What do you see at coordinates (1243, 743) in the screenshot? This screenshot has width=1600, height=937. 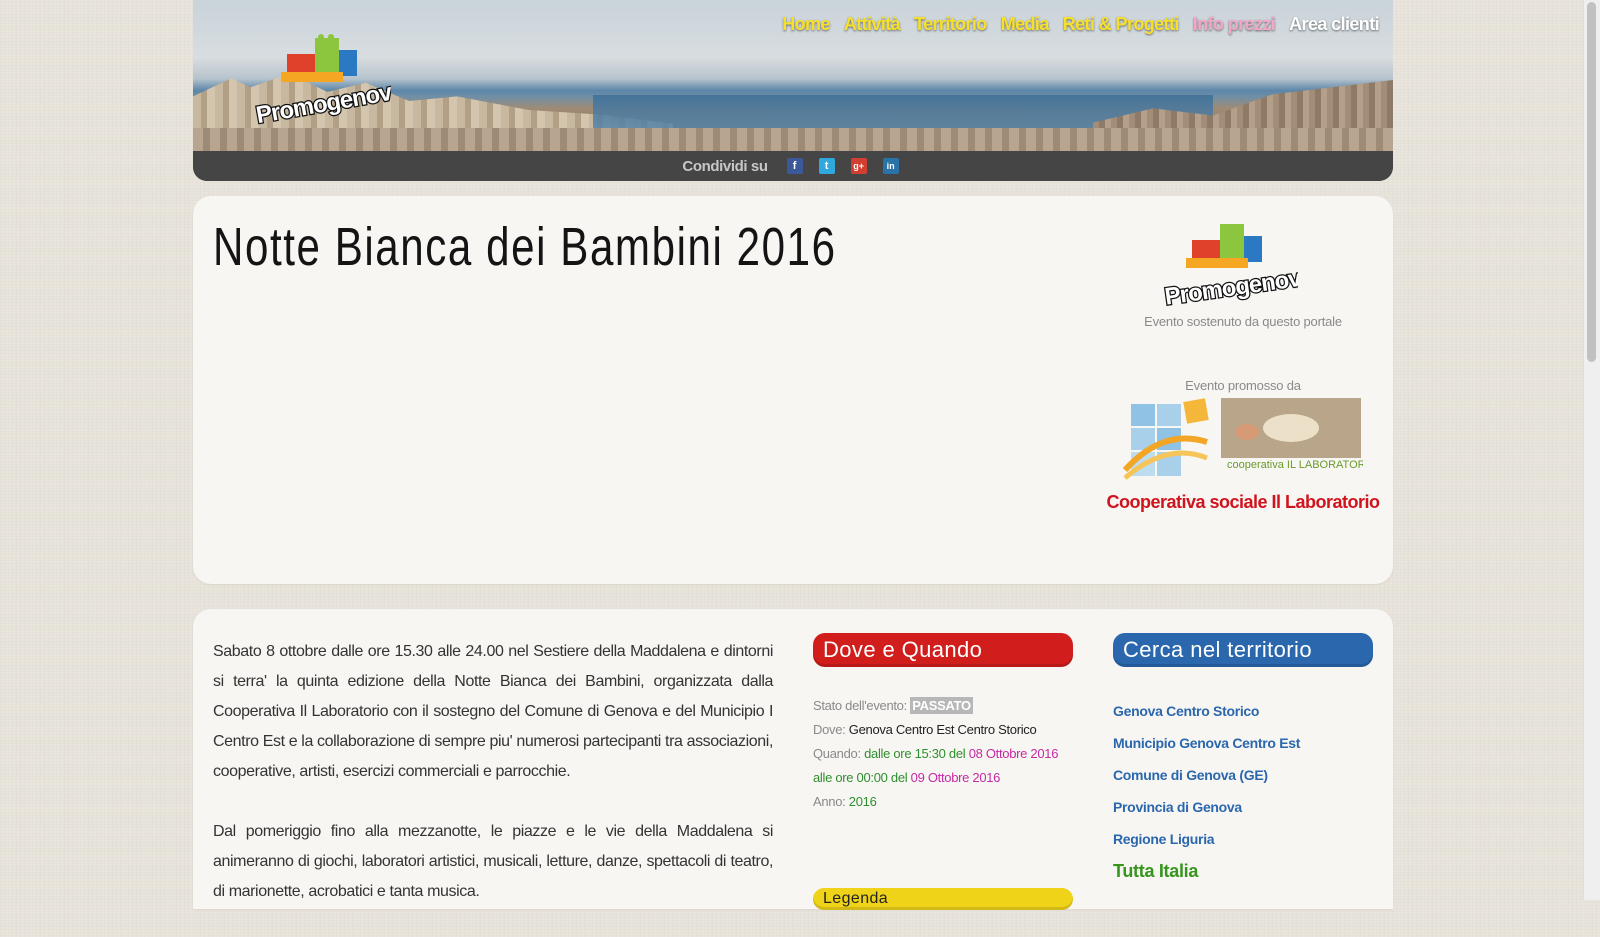 I see `territory-link: Municipio Genova Centro Est` at bounding box center [1243, 743].